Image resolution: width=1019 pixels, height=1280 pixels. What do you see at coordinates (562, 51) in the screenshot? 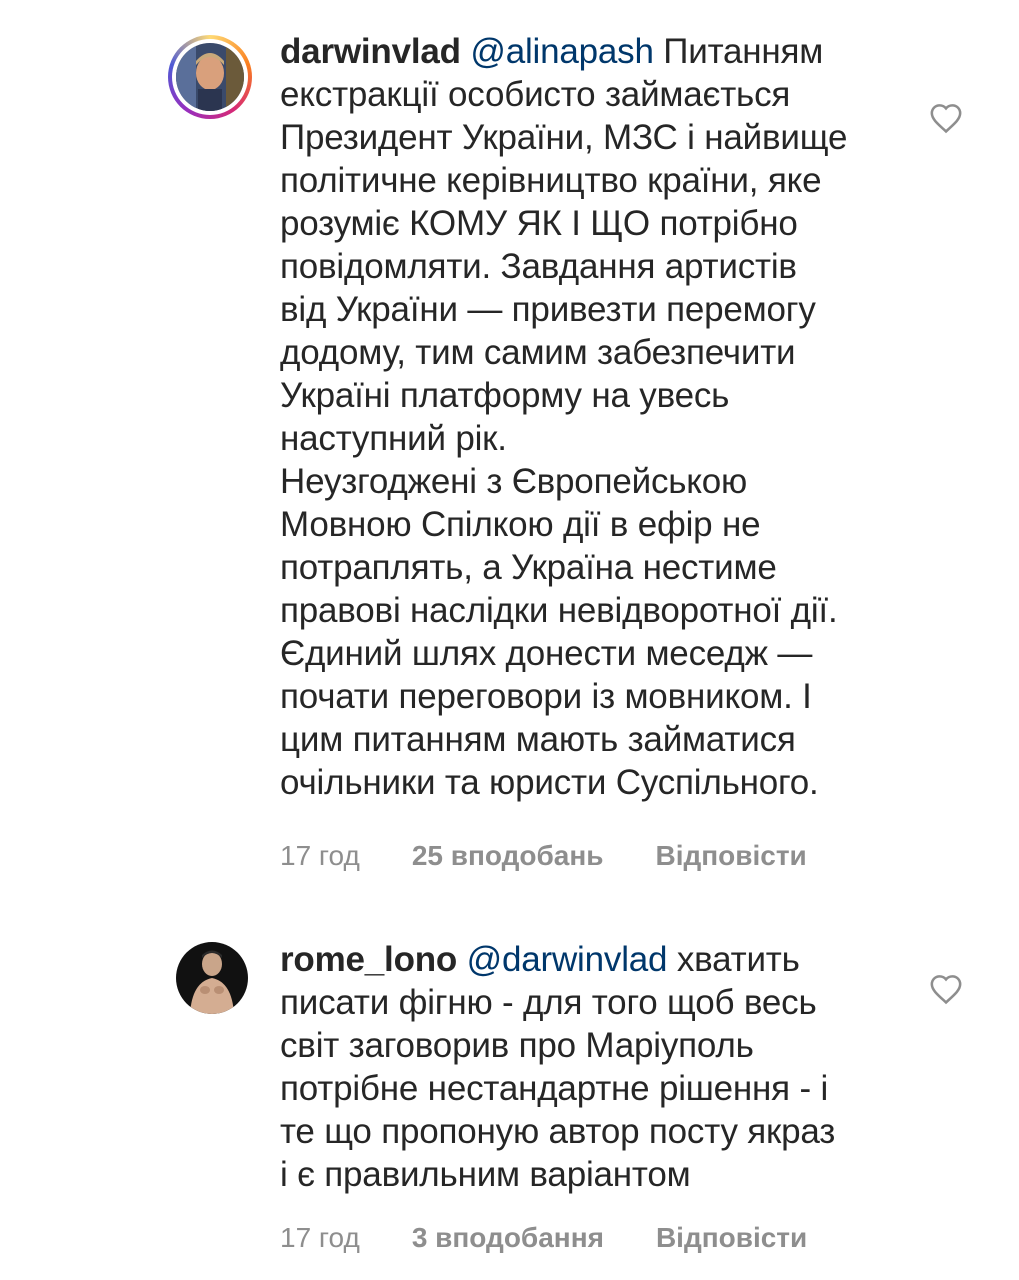
I see `mention-link: @alinapash` at bounding box center [562, 51].